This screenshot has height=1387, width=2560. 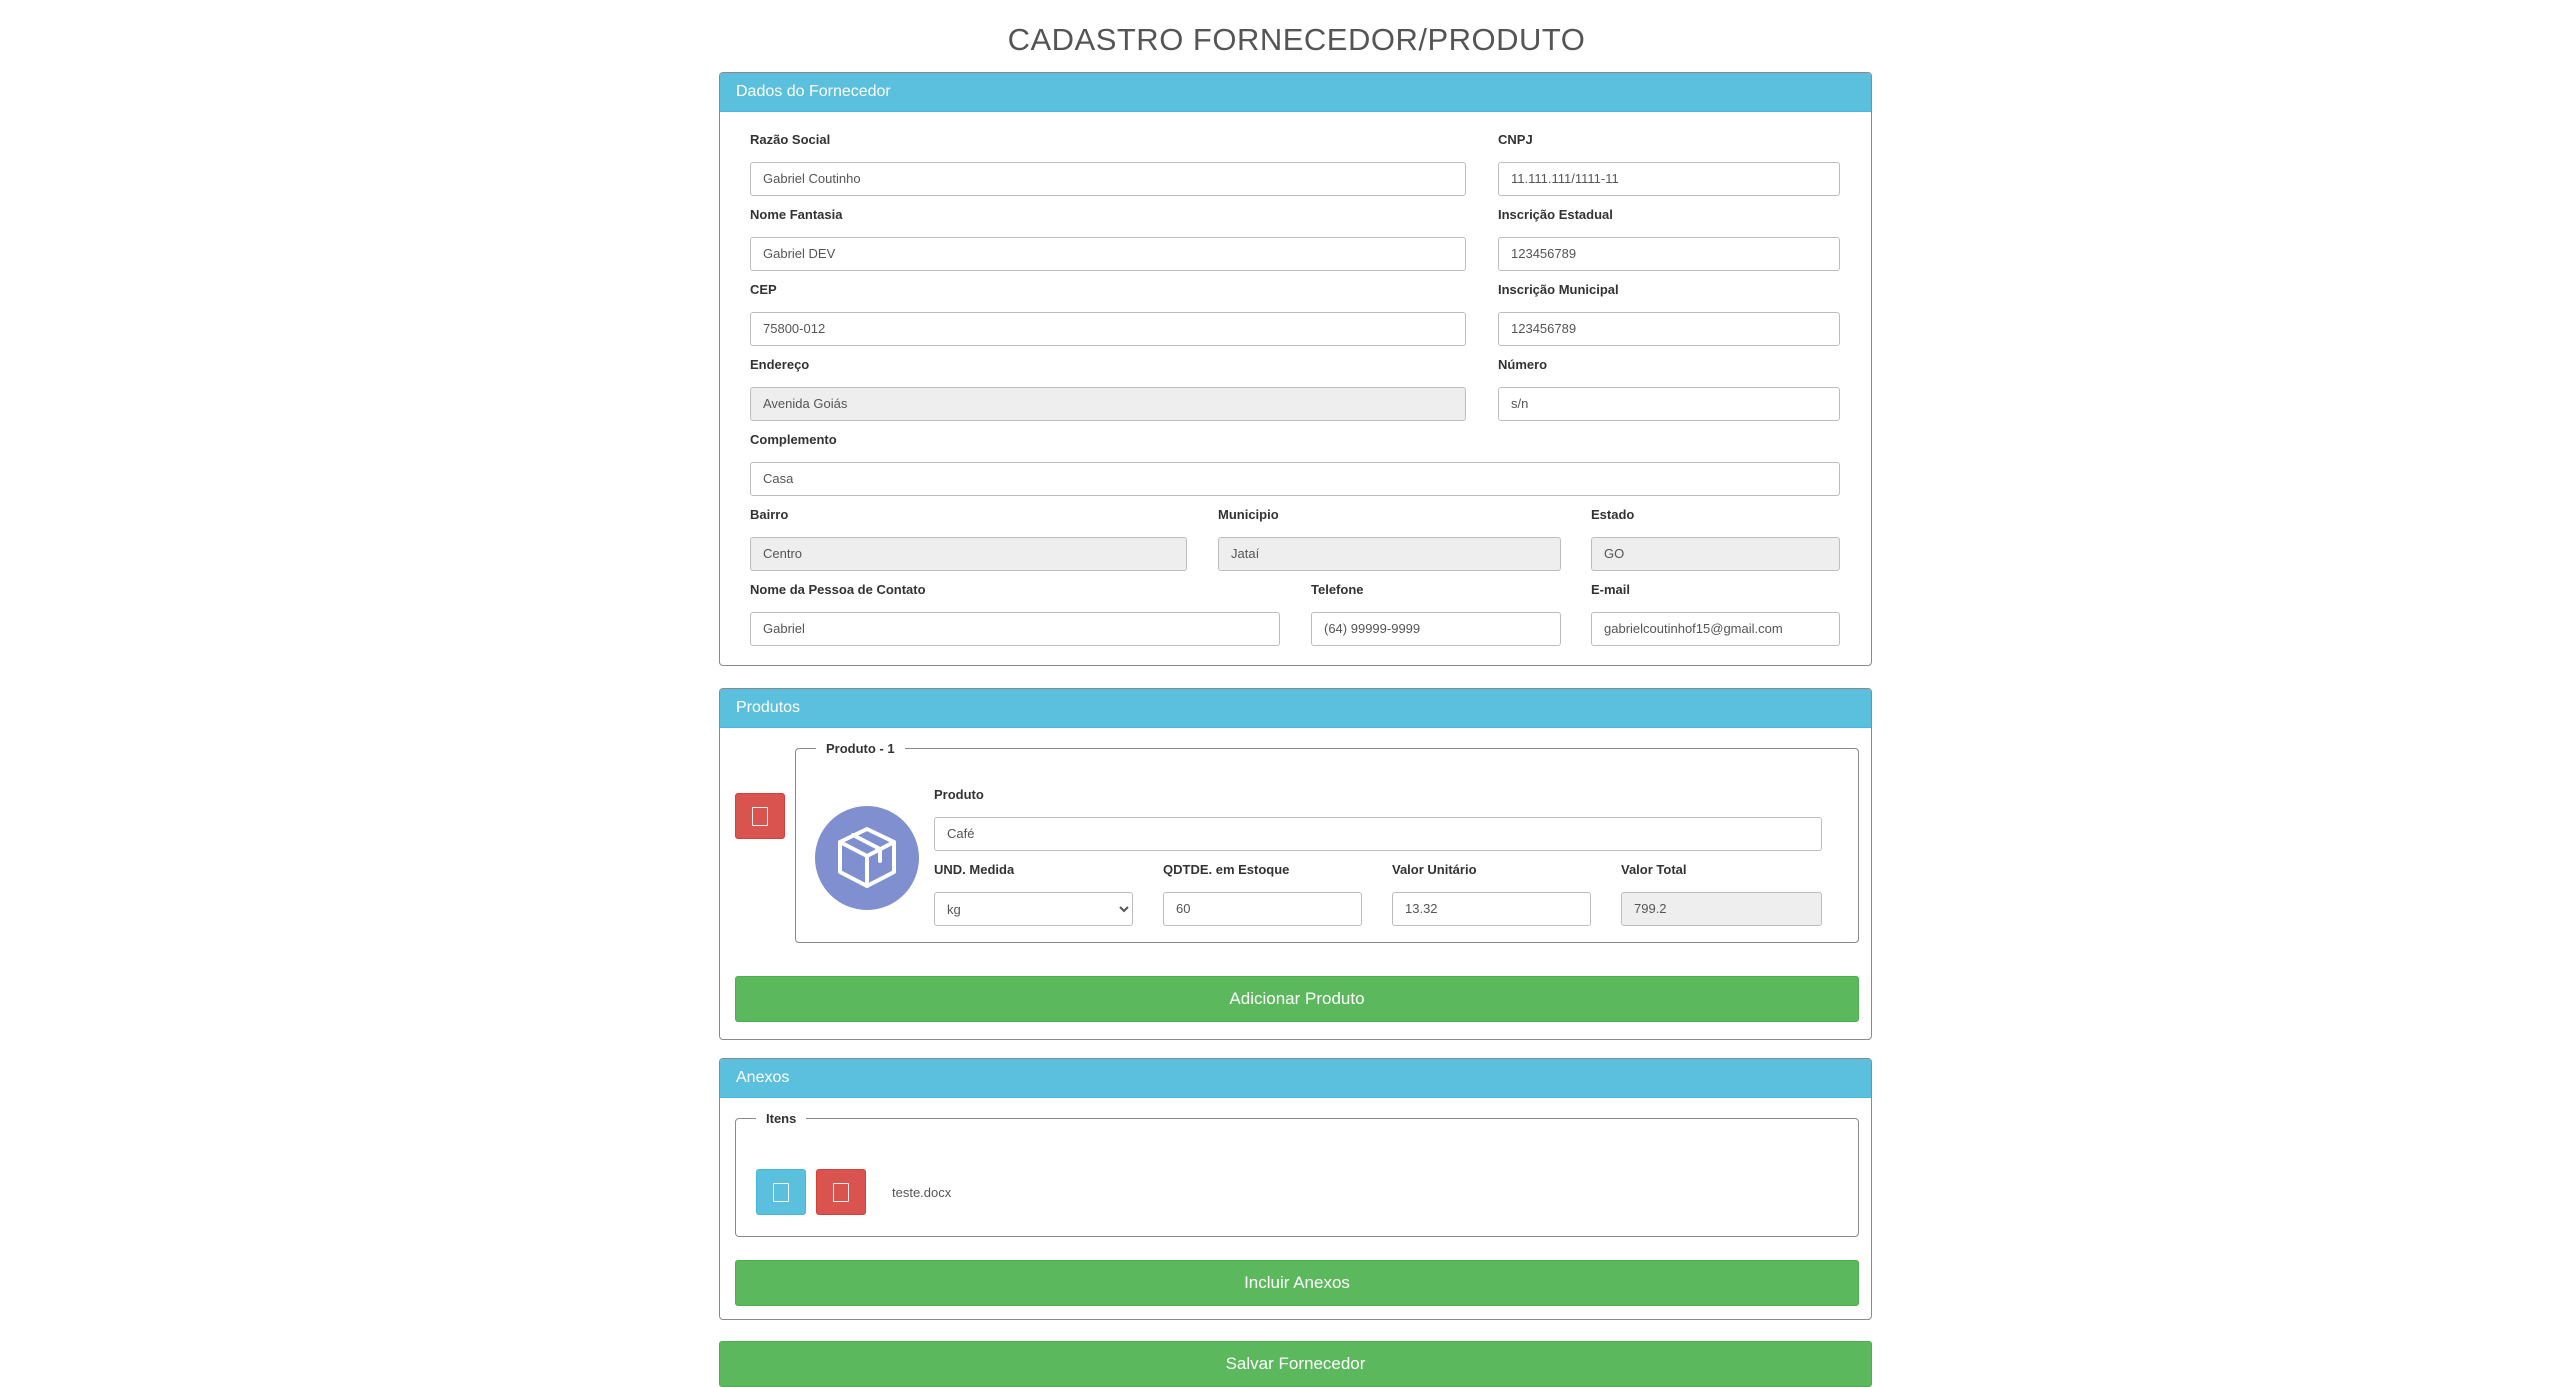 I want to click on quantidade-group: QDTDE. em Estoque 60, so click(x=1262, y=893).